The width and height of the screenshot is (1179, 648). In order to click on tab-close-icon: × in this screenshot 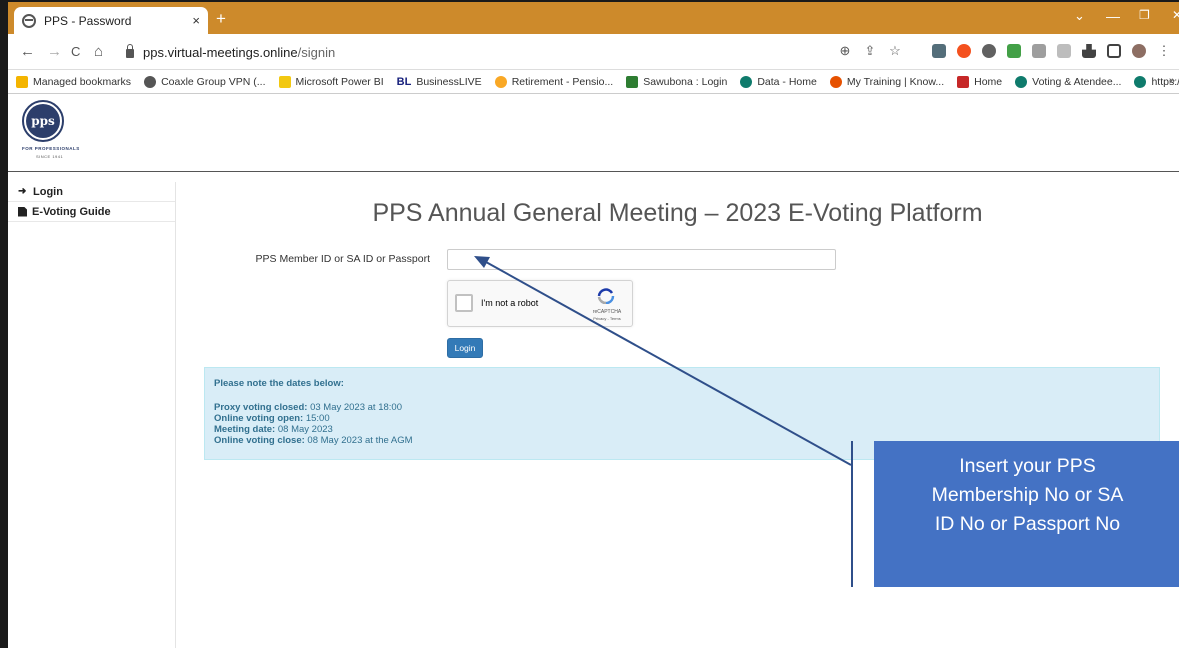, I will do `click(196, 20)`.